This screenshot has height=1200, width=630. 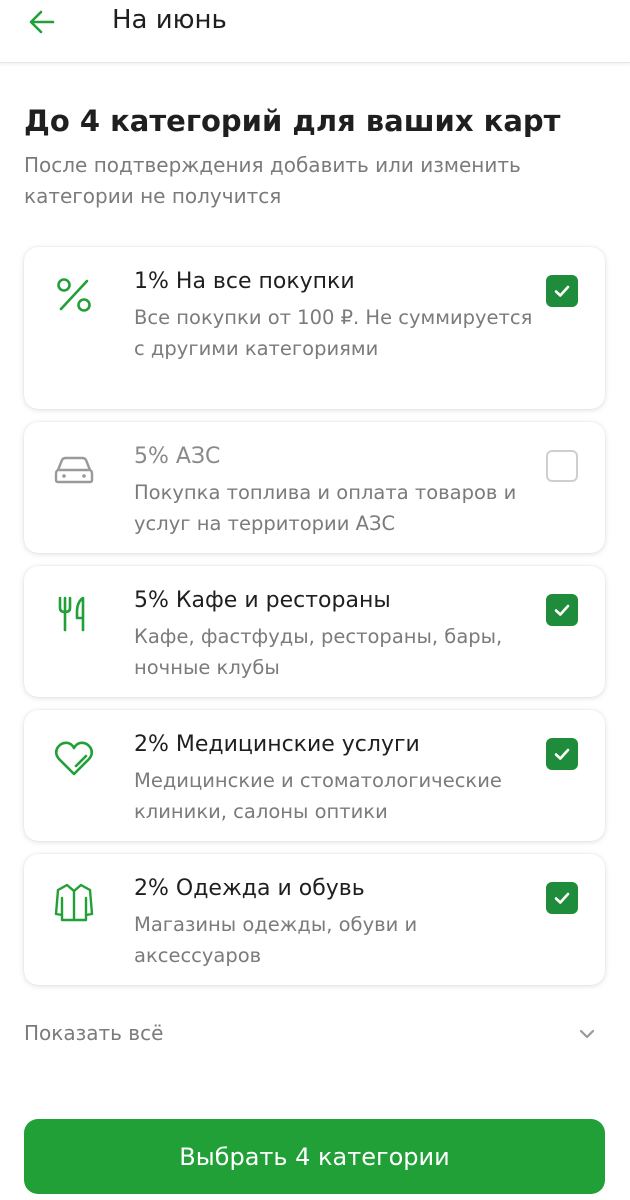 I want to click on category-title: 2% Одежда и обувь, so click(x=249, y=888).